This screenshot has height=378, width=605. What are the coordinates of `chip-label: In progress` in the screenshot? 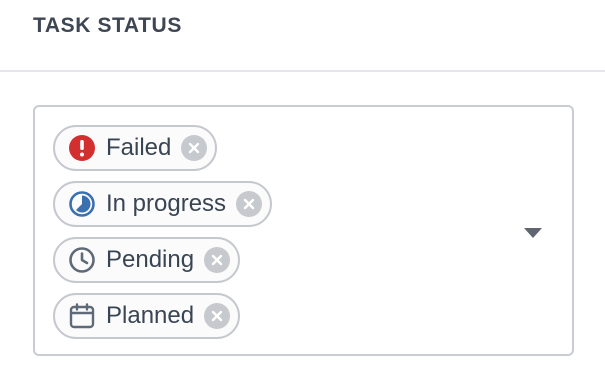 It's located at (166, 203).